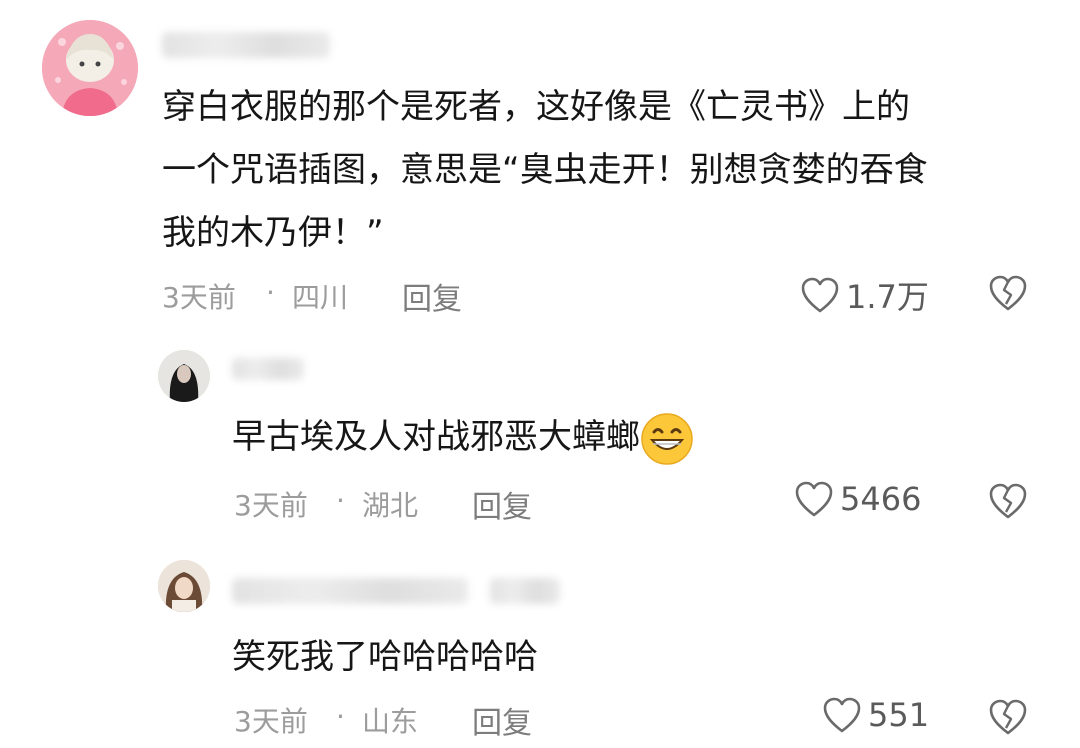 Image resolution: width=1080 pixels, height=748 pixels. What do you see at coordinates (390, 505) in the screenshot?
I see `comment-location: 湖北` at bounding box center [390, 505].